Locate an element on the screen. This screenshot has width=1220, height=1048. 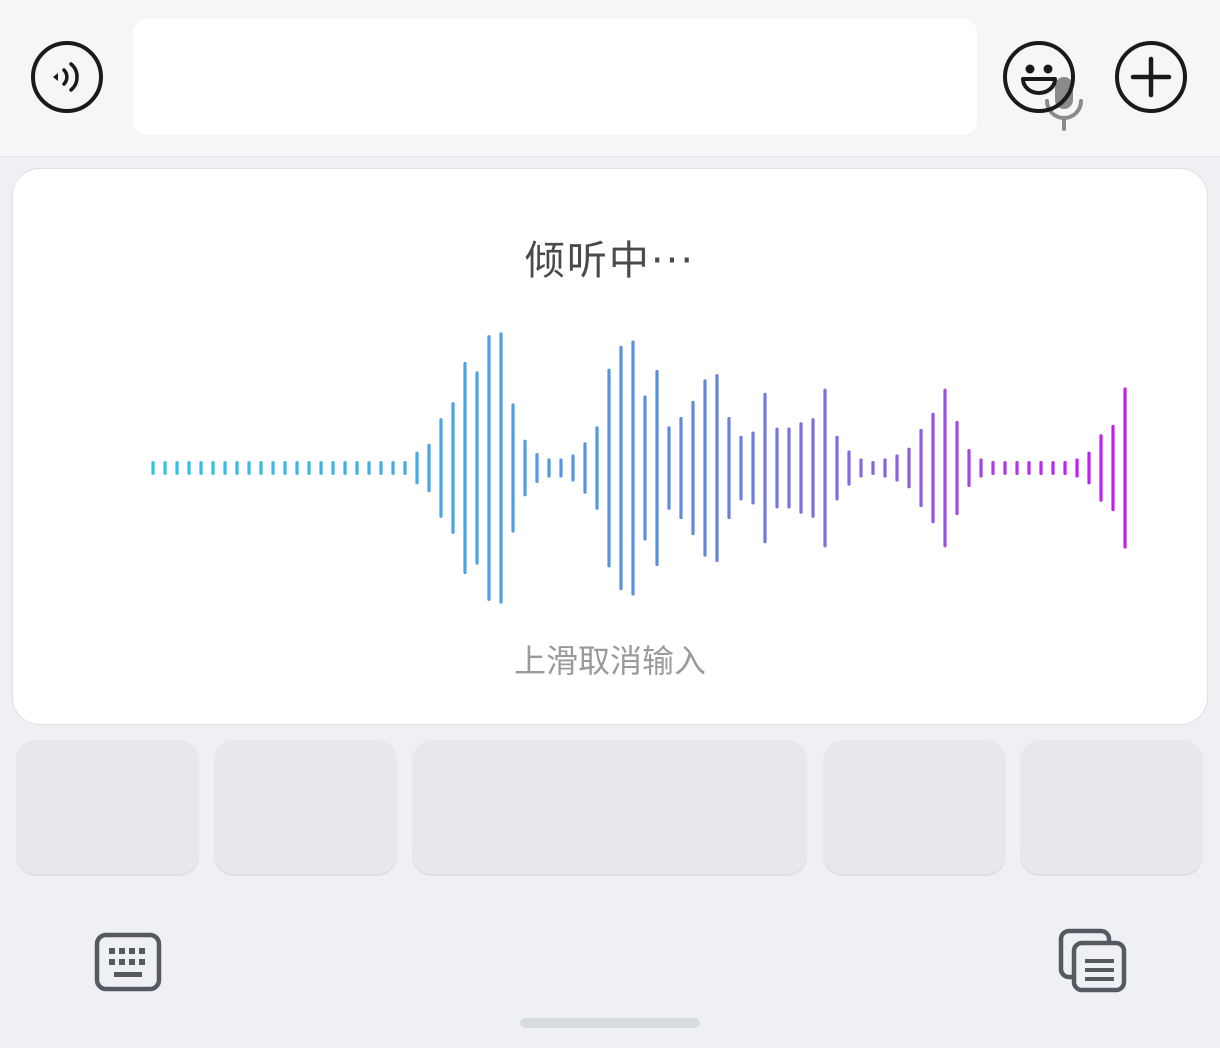
plus-icon is located at coordinates (1151, 77).